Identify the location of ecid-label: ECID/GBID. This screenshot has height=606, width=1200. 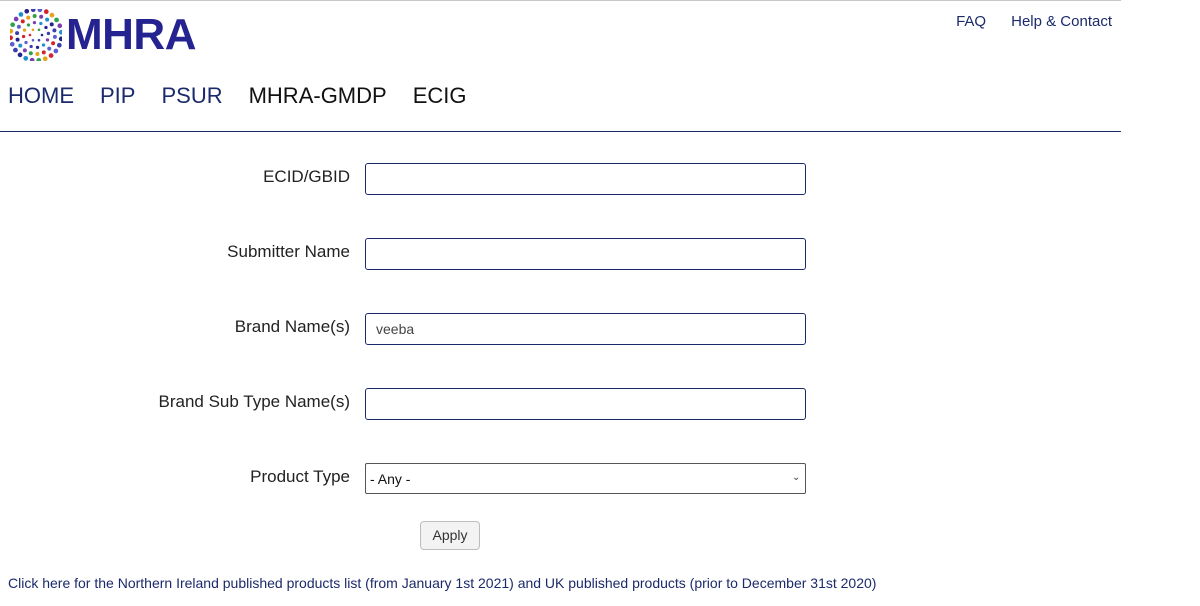
(306, 176).